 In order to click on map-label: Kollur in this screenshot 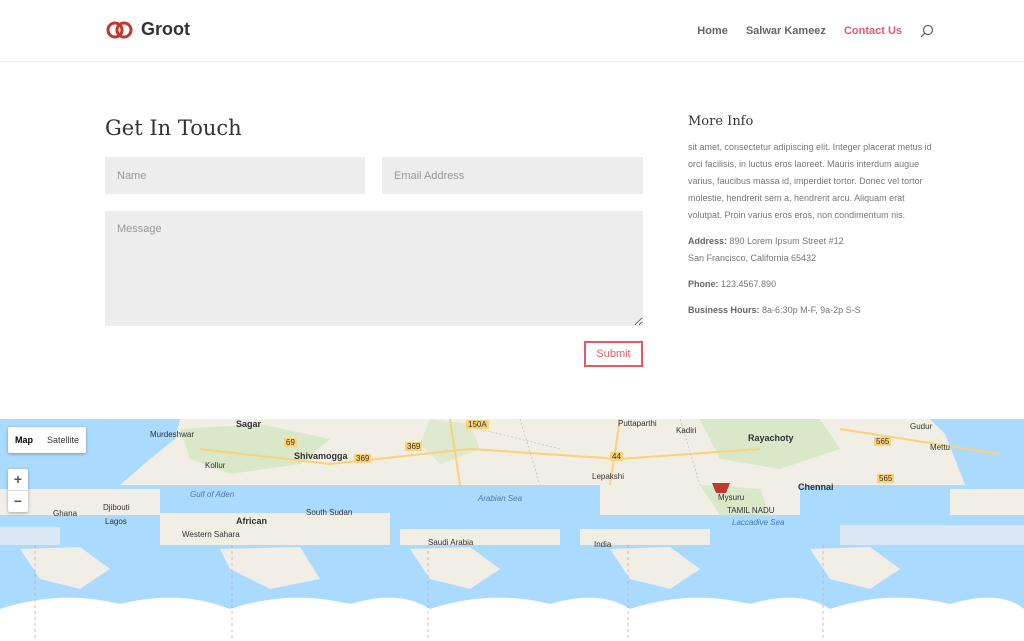, I will do `click(215, 465)`.